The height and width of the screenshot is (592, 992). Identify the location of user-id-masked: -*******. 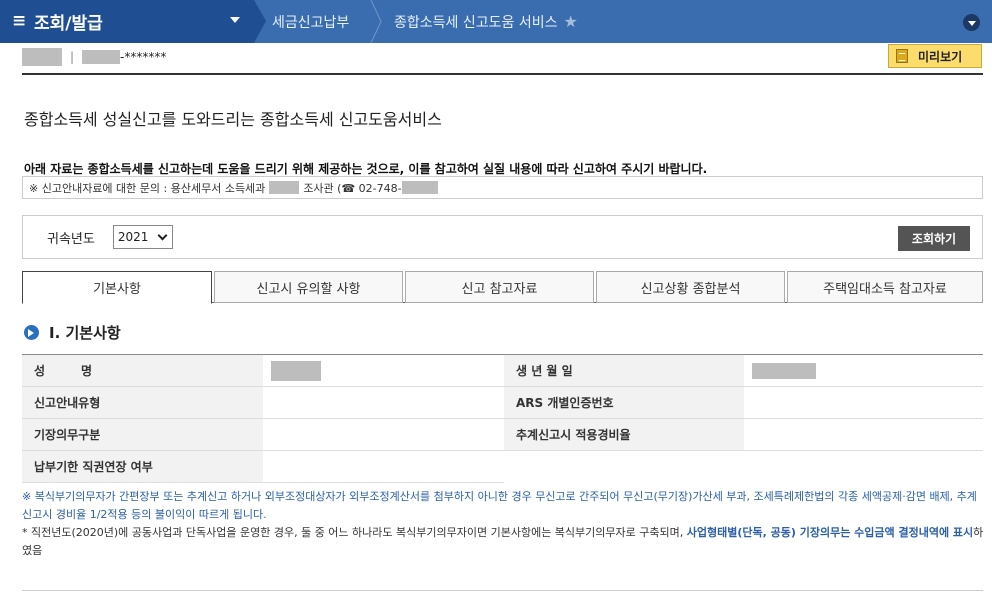
(143, 56).